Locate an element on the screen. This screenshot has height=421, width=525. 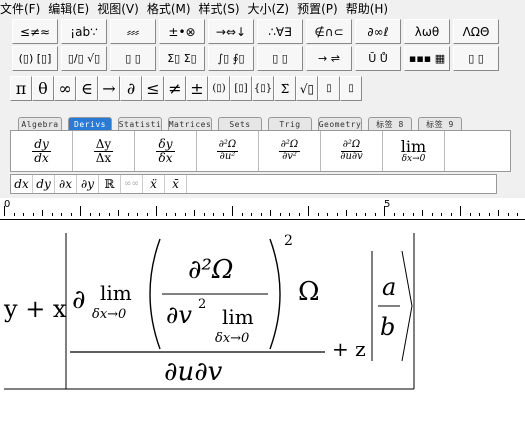
operators-palette-button: ±•⊗ is located at coordinates (182, 31).